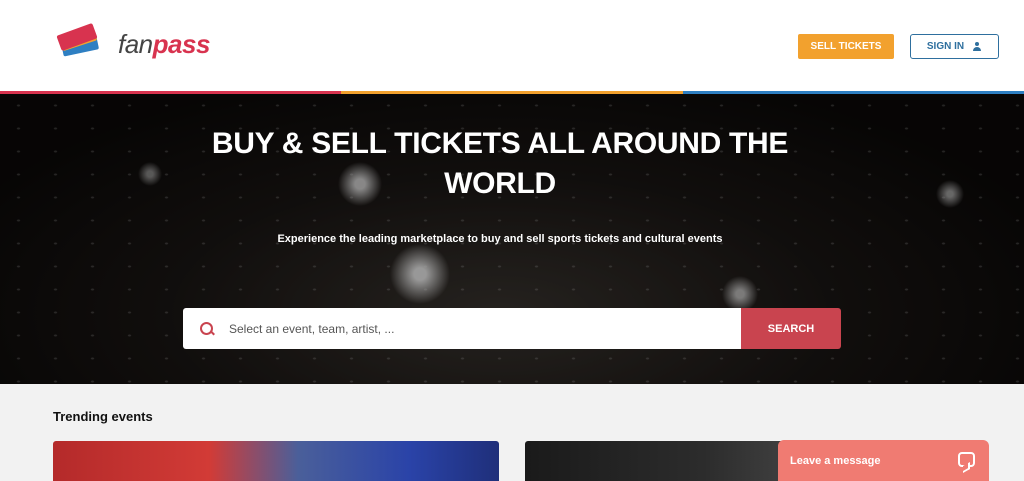  What do you see at coordinates (469, 328) in the screenshot?
I see `search-input` at bounding box center [469, 328].